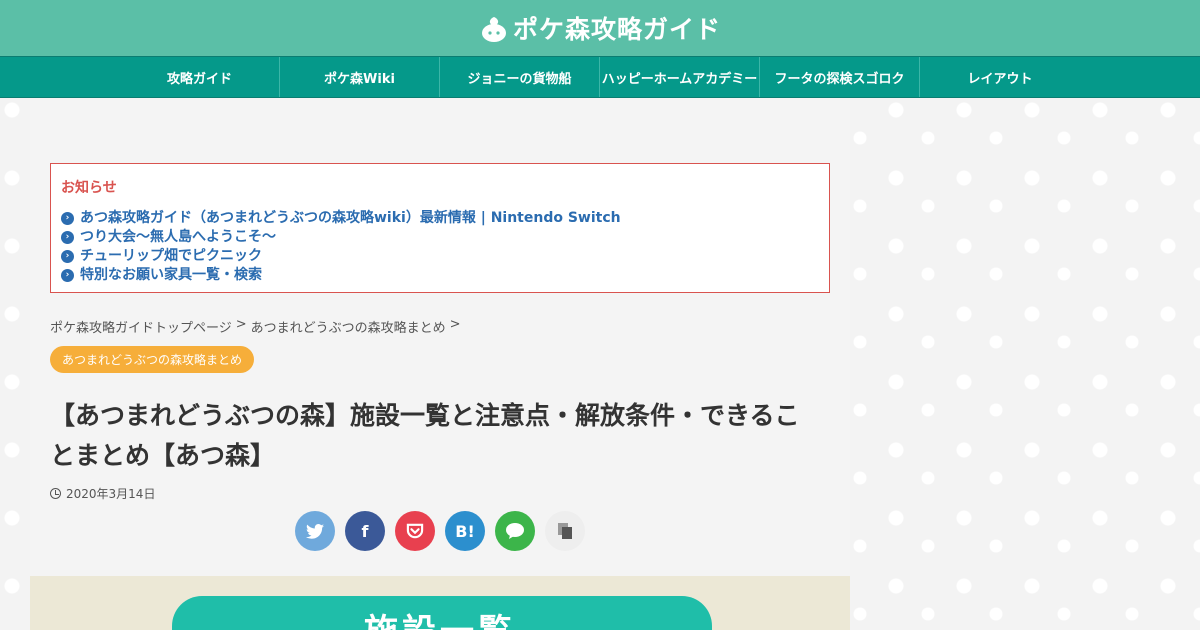  Describe the element at coordinates (200, 77) in the screenshot. I see `nav-item-guide: 攻略ガイド` at that location.